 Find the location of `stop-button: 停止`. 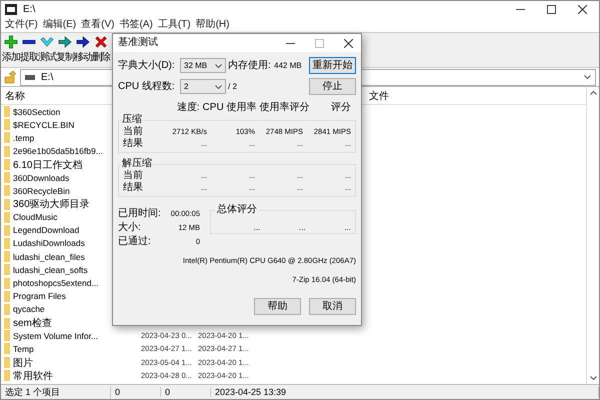

stop-button: 停止 is located at coordinates (332, 86).